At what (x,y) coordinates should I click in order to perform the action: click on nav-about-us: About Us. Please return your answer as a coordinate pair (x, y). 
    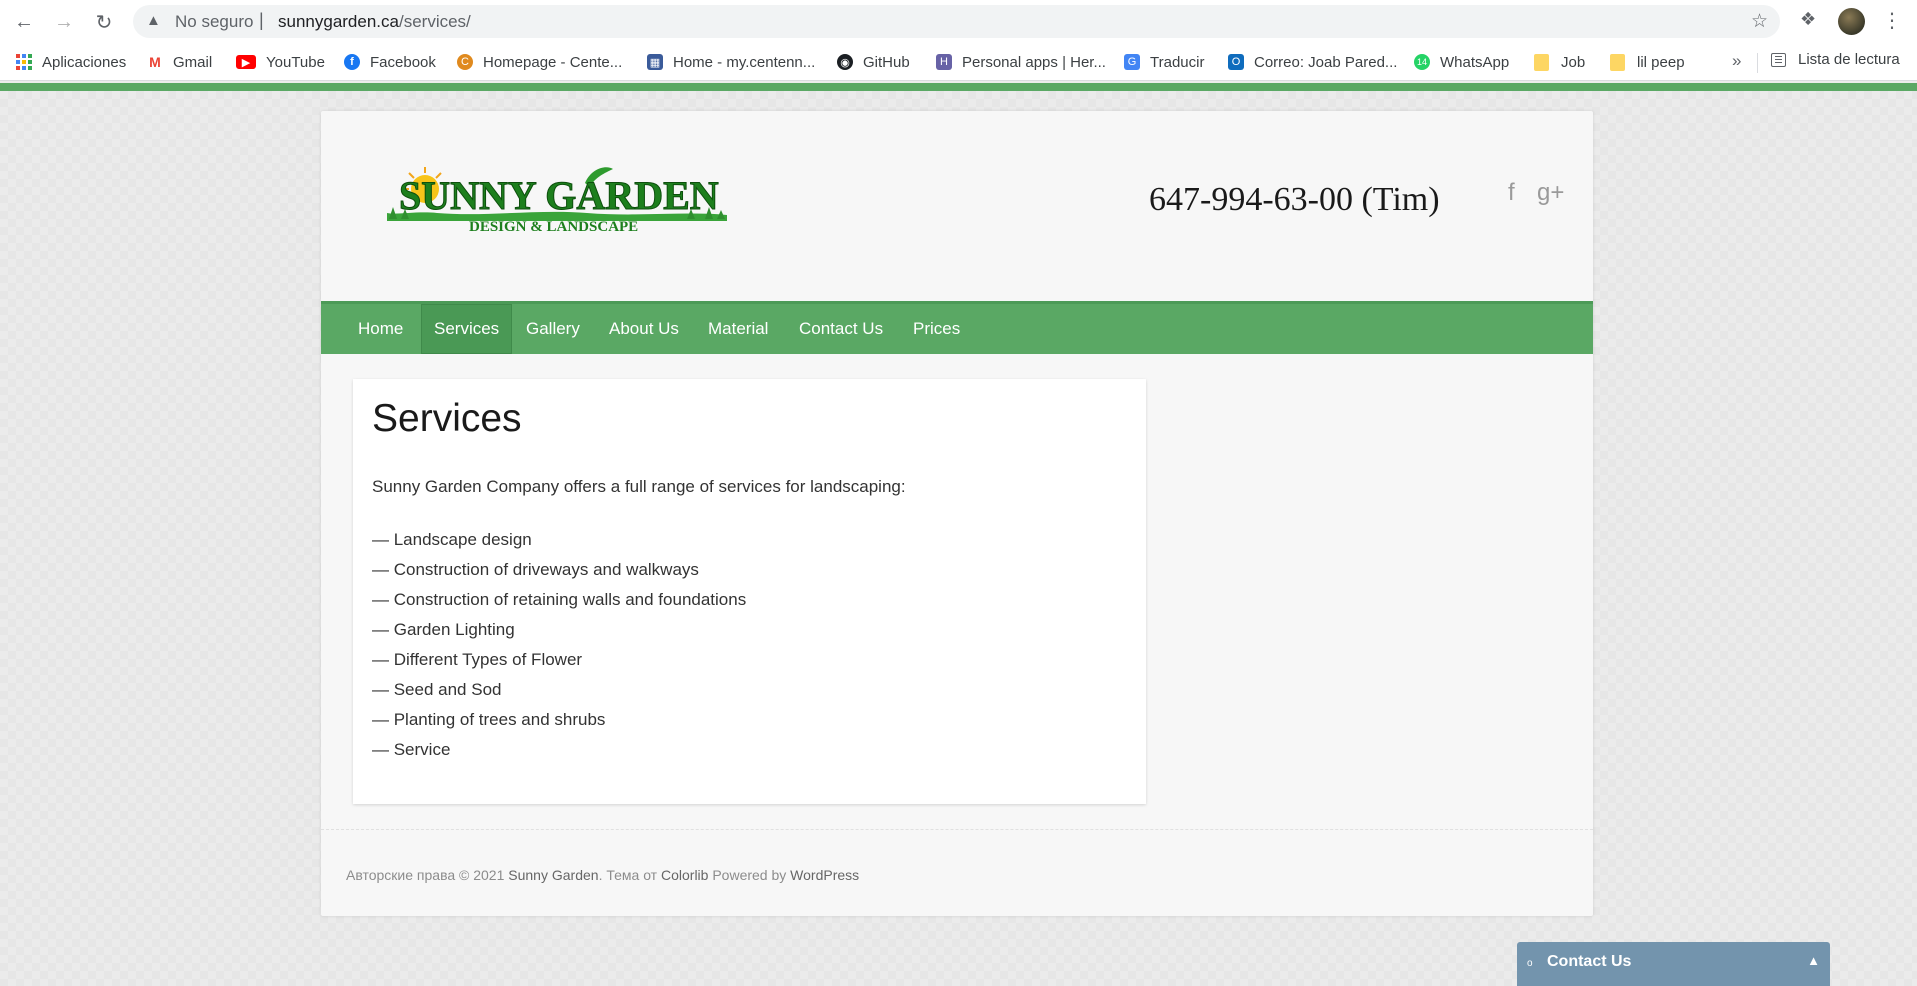
    Looking at the image, I should click on (644, 329).